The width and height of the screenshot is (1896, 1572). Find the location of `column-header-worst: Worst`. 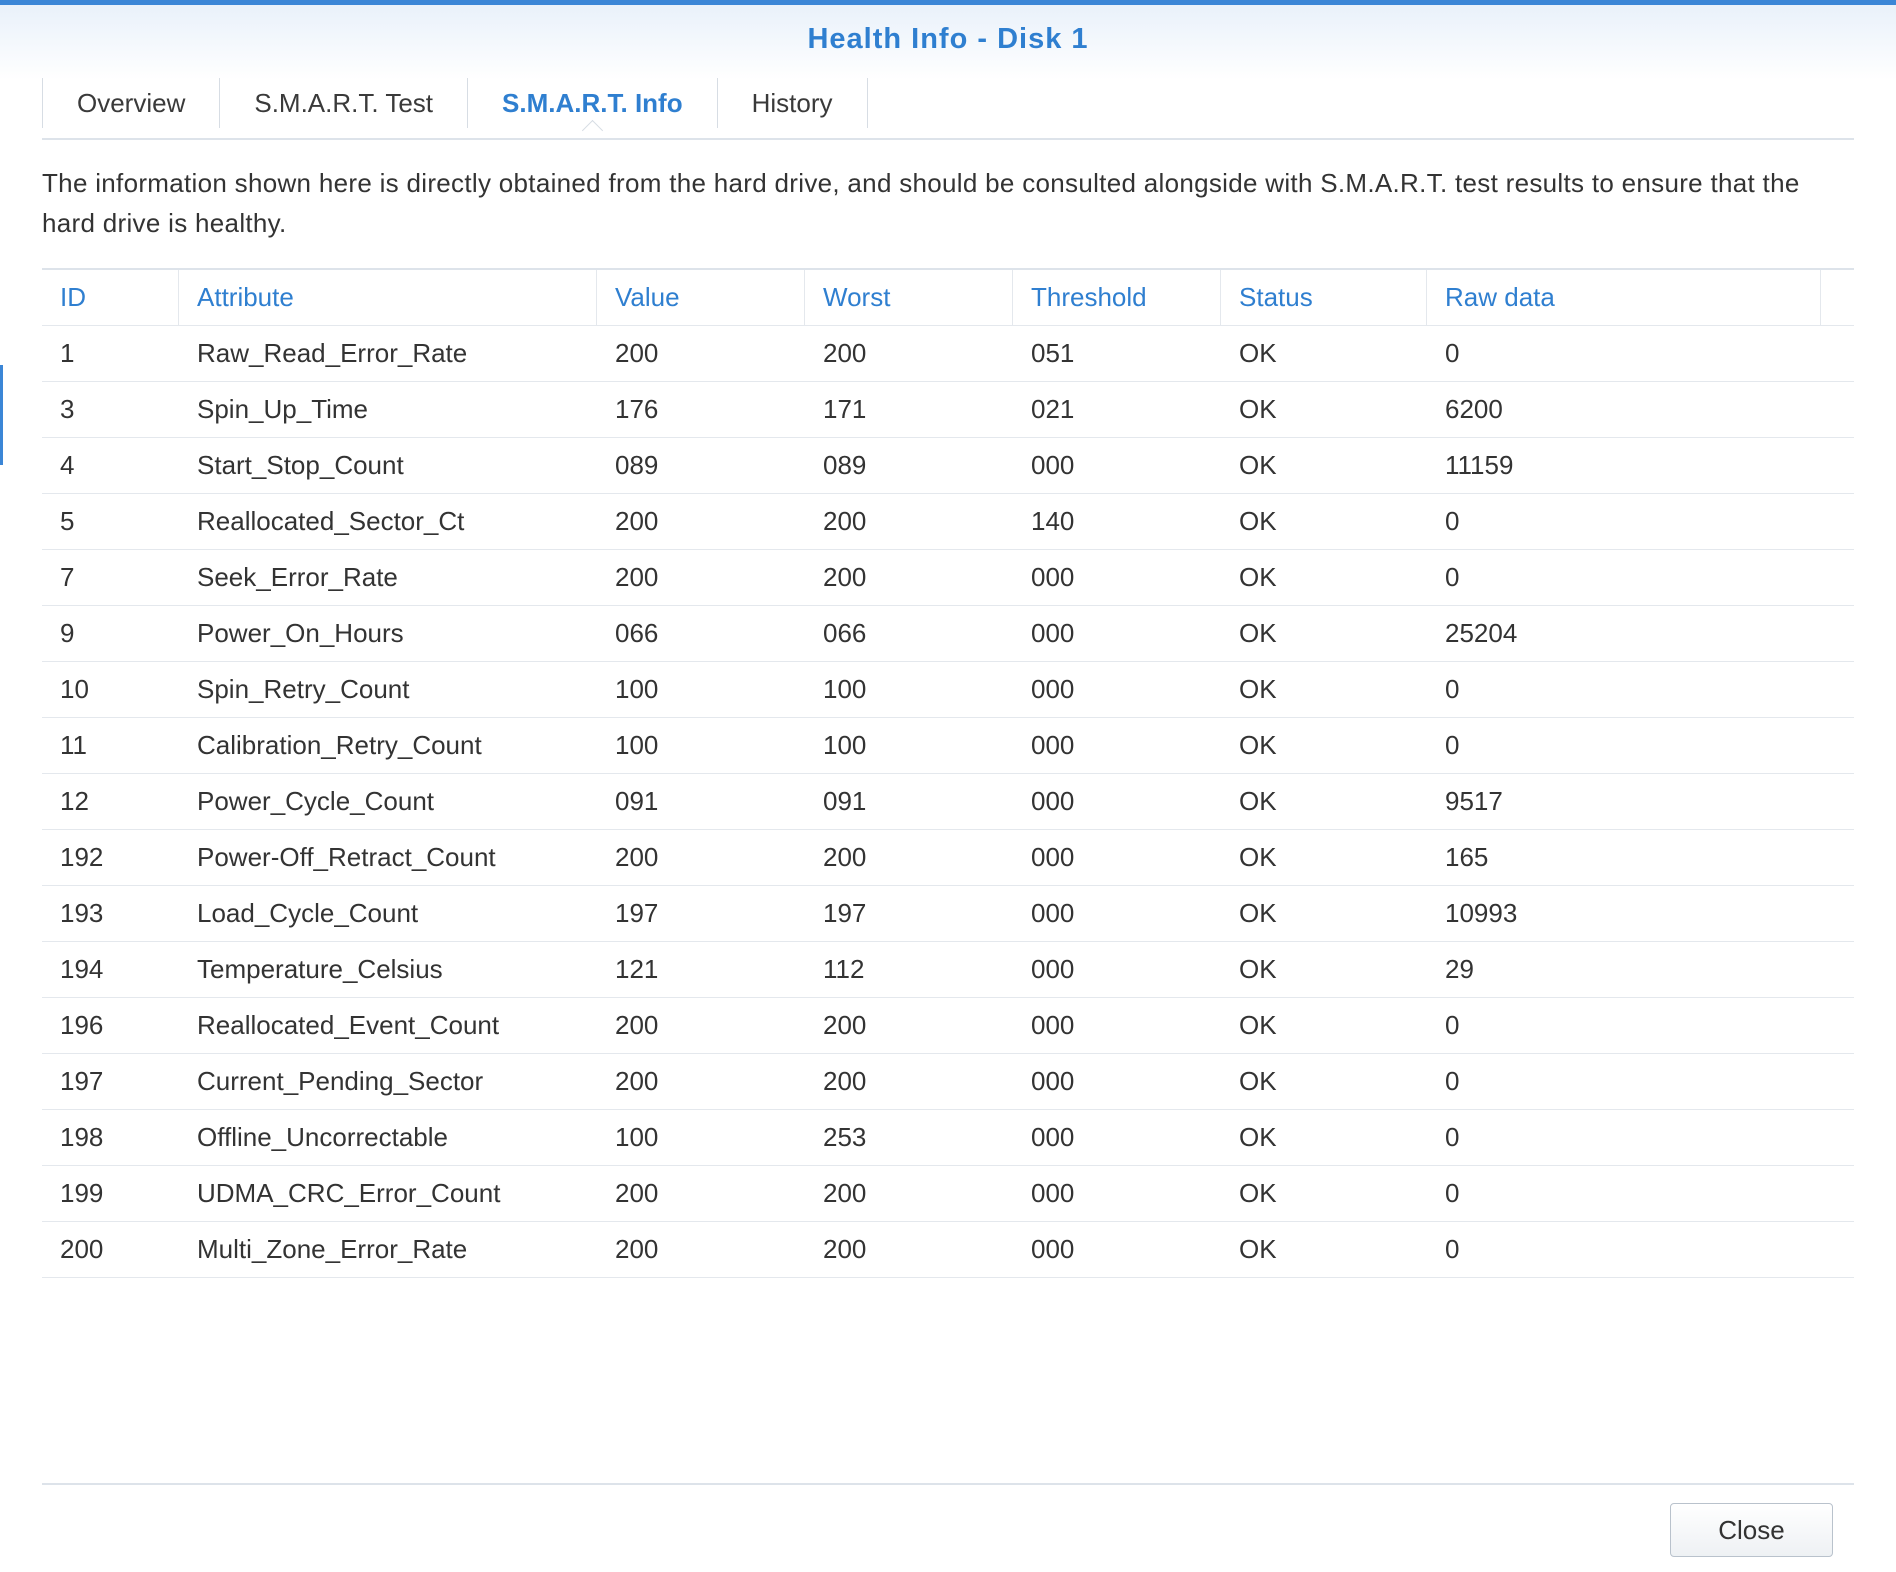

column-header-worst: Worst is located at coordinates (909, 297).